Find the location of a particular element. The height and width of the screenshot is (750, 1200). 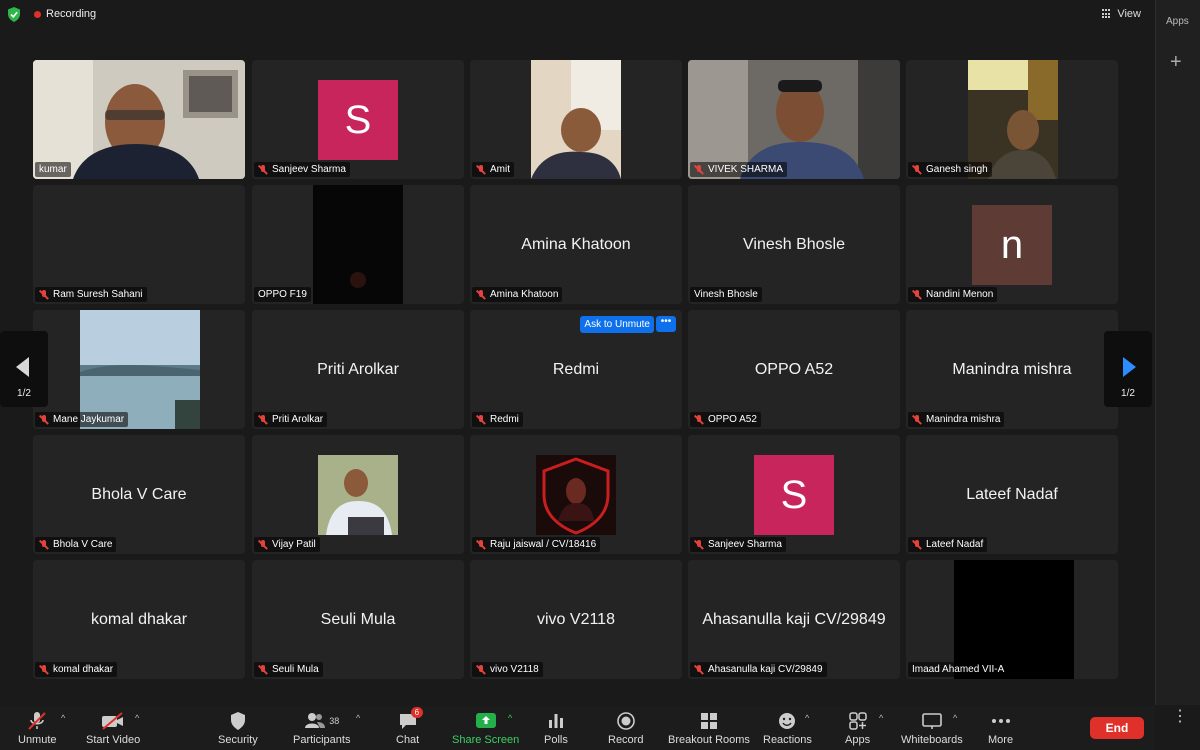

participant-display-name: Lateef Nadaf is located at coordinates (1012, 494).